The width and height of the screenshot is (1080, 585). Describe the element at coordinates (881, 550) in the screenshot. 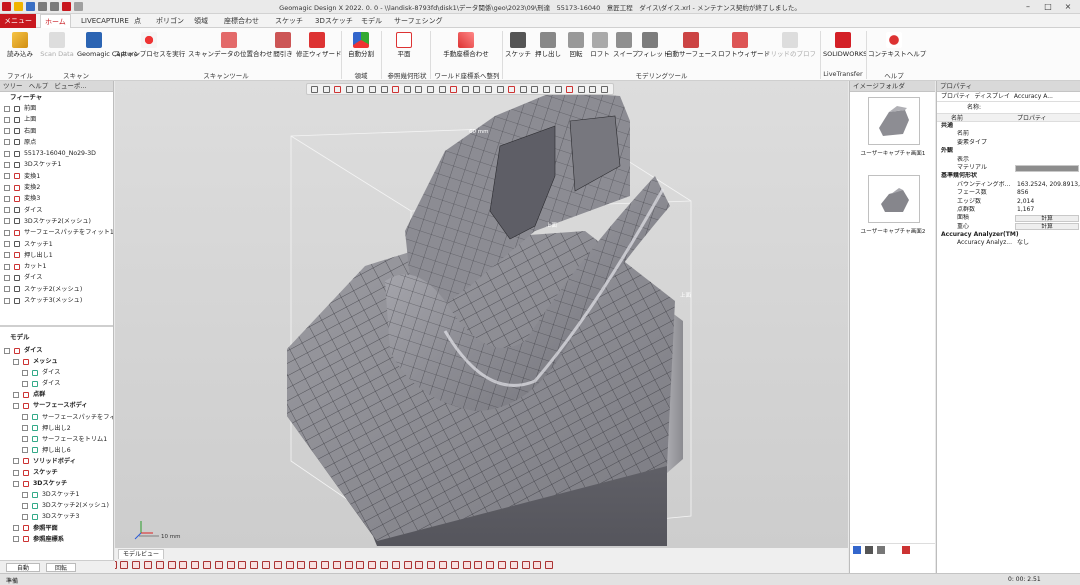

I see `export-image-icon` at that location.